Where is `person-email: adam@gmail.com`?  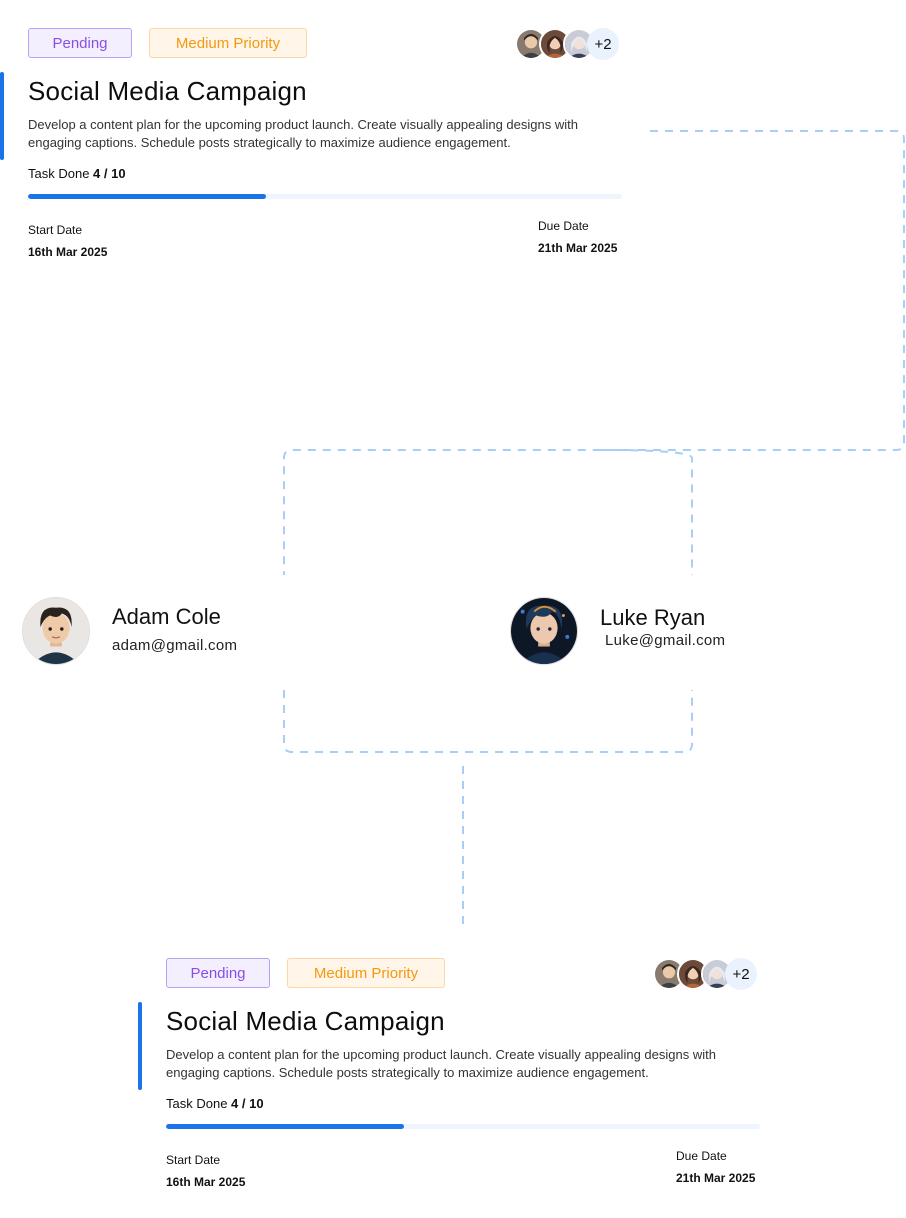
person-email: adam@gmail.com is located at coordinates (174, 645).